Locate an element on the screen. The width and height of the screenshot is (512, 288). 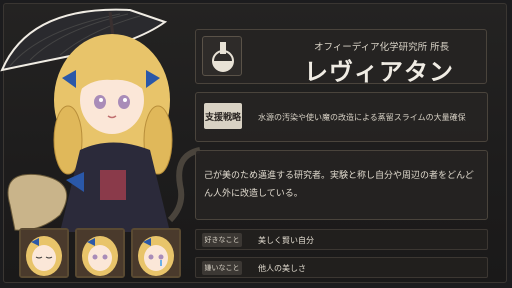
thumbnail-expression-sleepy is located at coordinates (44, 253).